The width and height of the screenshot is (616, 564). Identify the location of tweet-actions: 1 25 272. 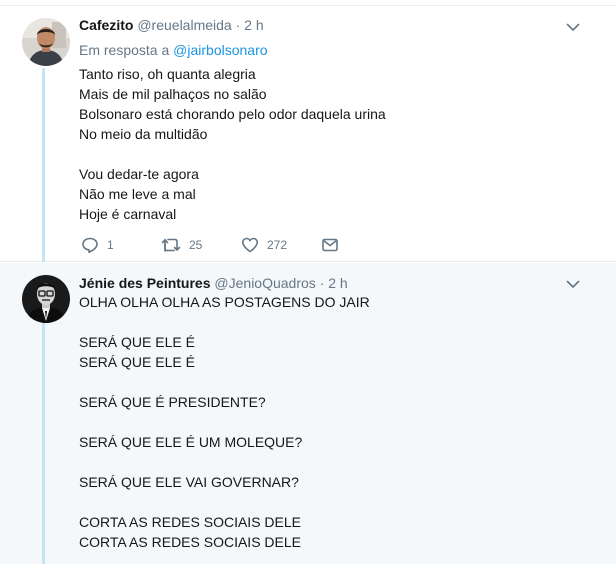
(219, 245).